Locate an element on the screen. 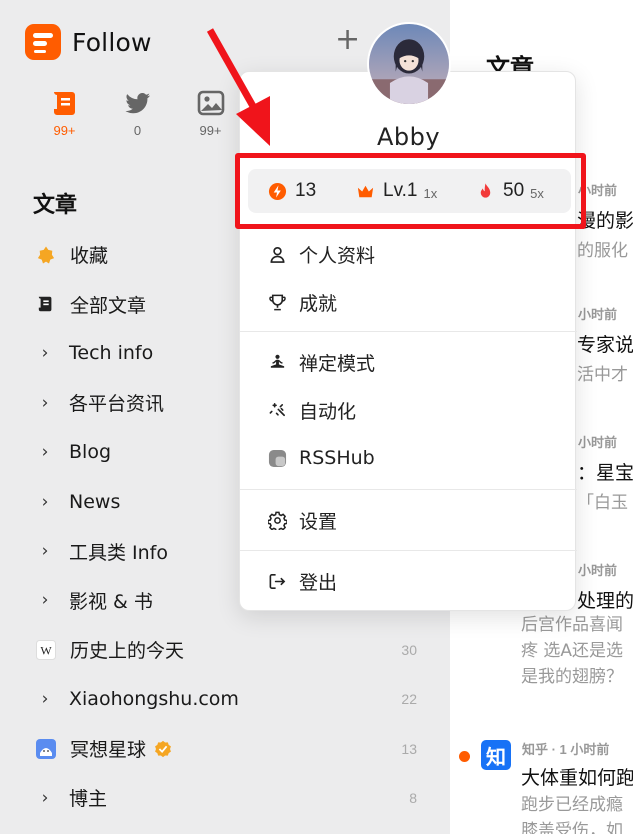  view-pictures: 99+ is located at coordinates (210, 113).